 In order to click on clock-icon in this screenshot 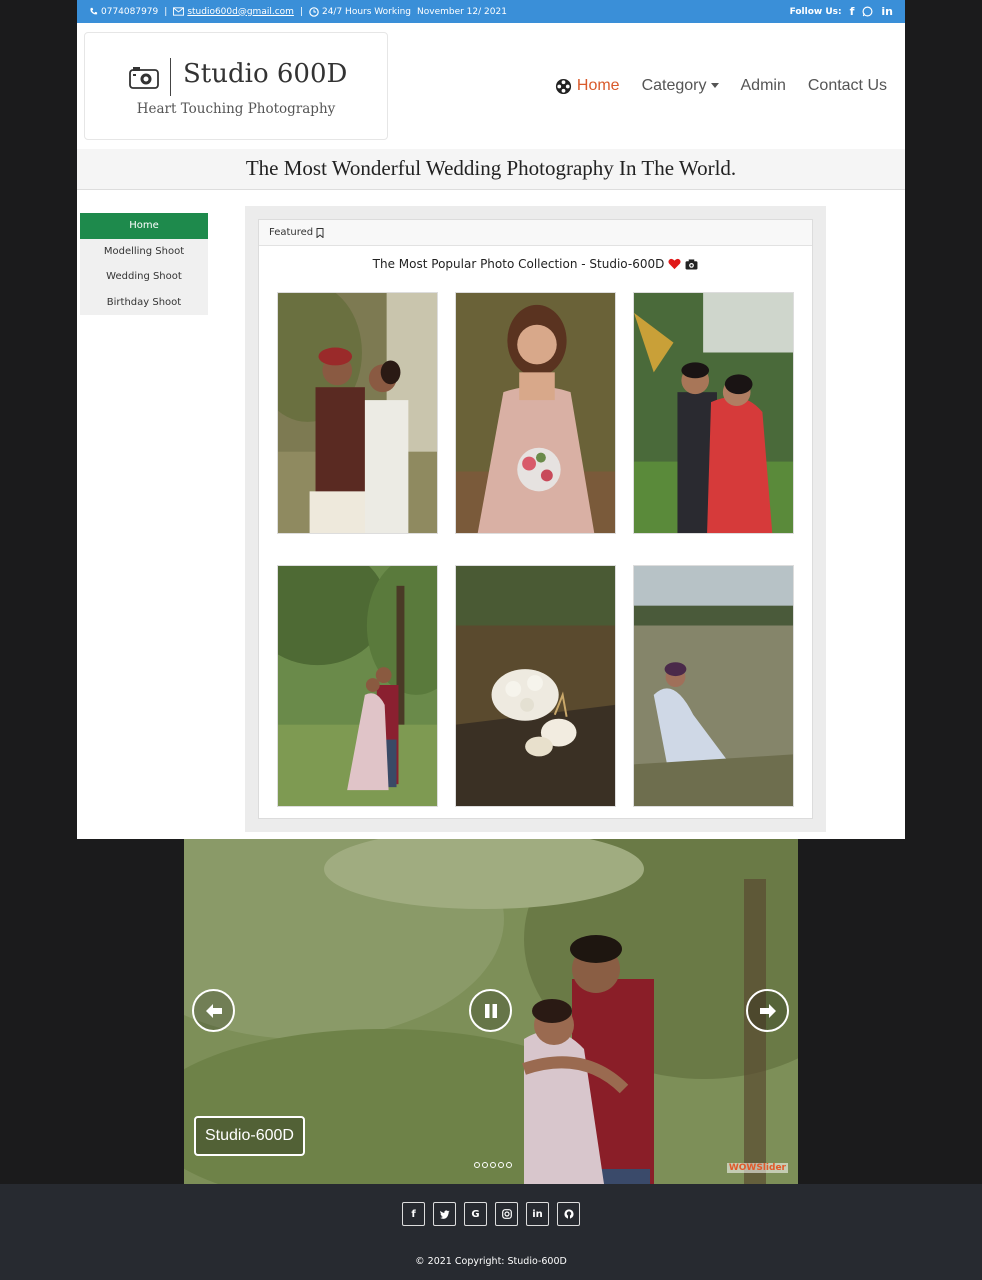, I will do `click(314, 11)`.